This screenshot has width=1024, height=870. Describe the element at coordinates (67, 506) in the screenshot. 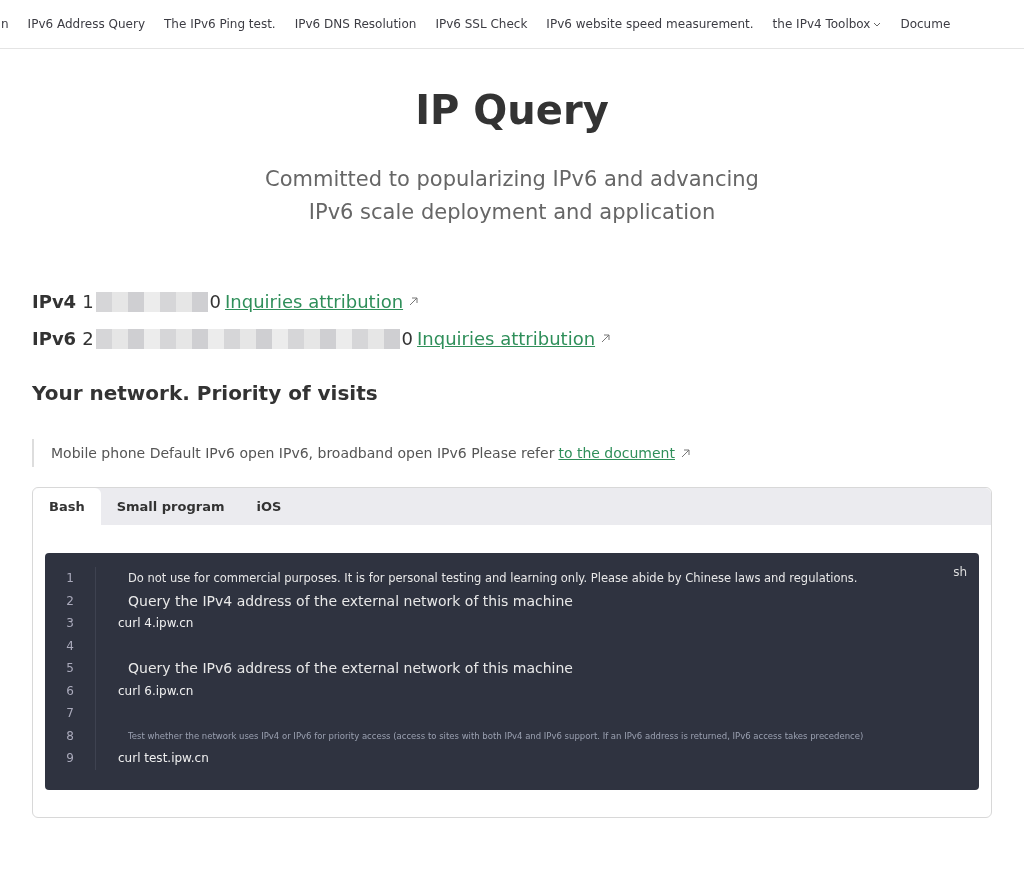

I see `tab: Bash` at that location.